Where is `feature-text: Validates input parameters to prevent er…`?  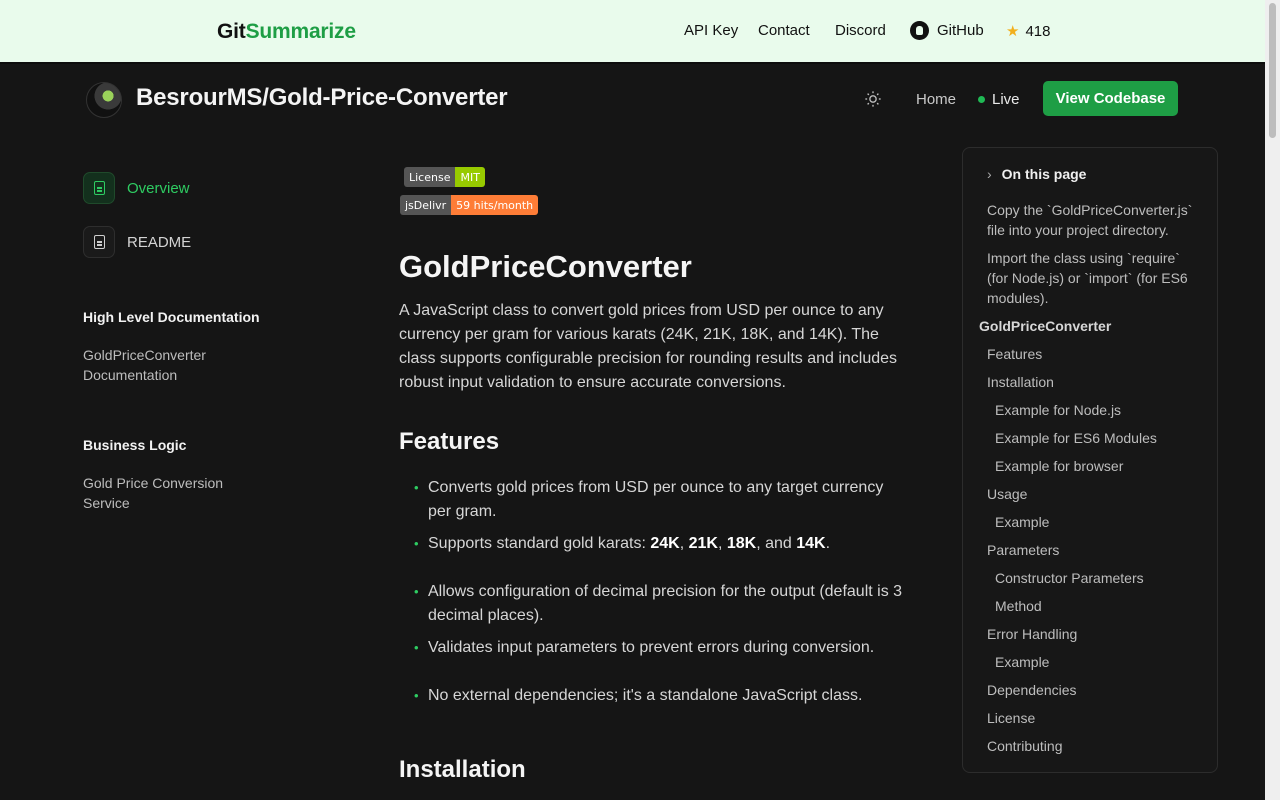 feature-text: Validates input parameters to prevent er… is located at coordinates (651, 647).